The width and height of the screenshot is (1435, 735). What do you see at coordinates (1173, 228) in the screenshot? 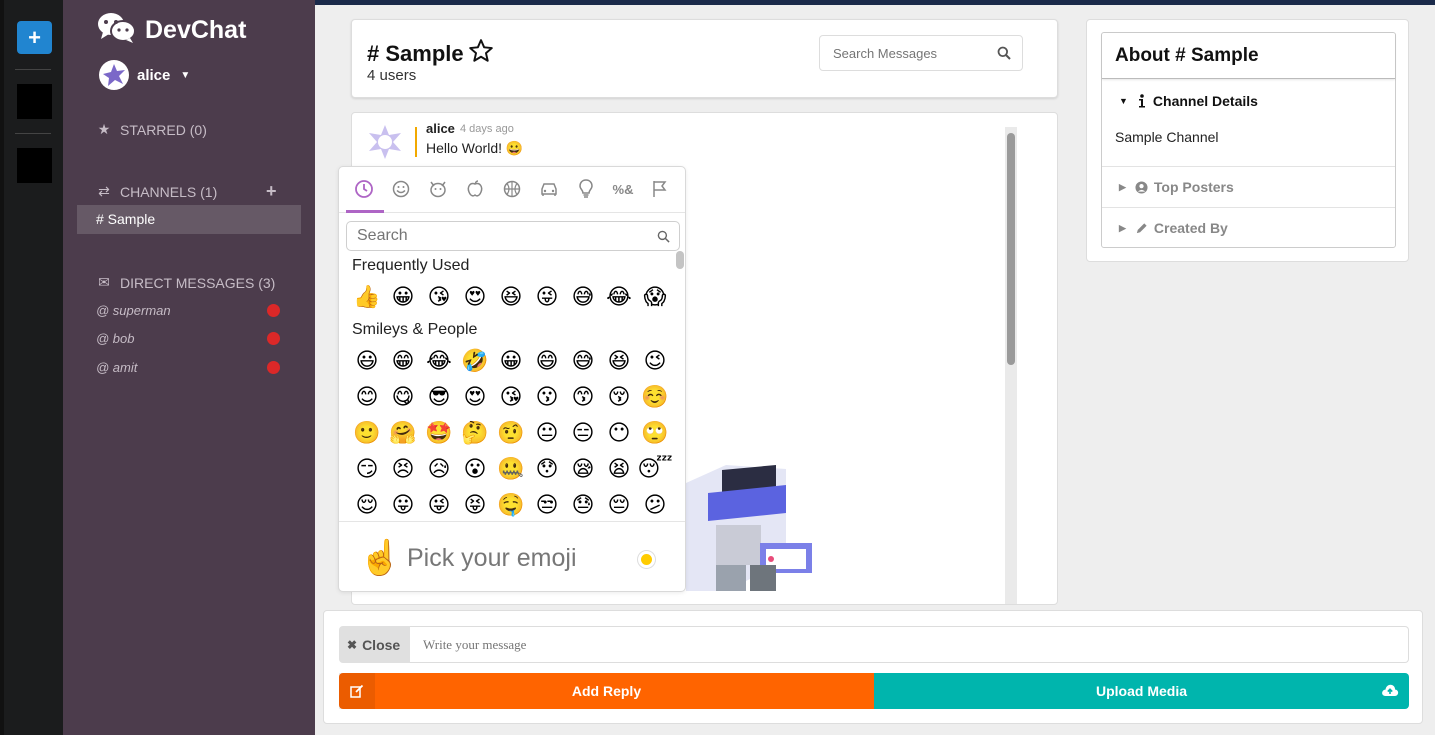
I see `created-by-toggle: ▶ Created By` at bounding box center [1173, 228].